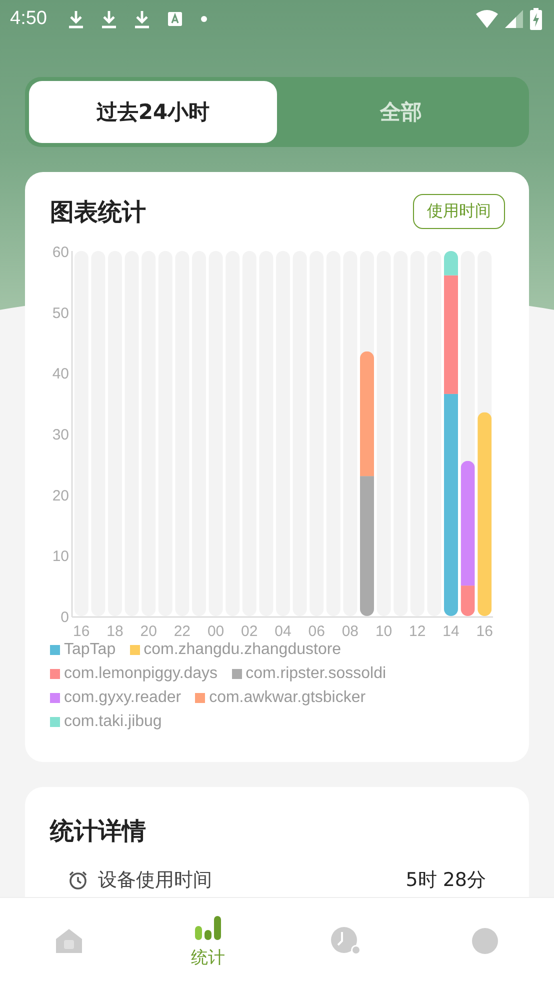  Describe the element at coordinates (123, 698) in the screenshot. I see `legend-label: com.gyxy.reader` at that location.